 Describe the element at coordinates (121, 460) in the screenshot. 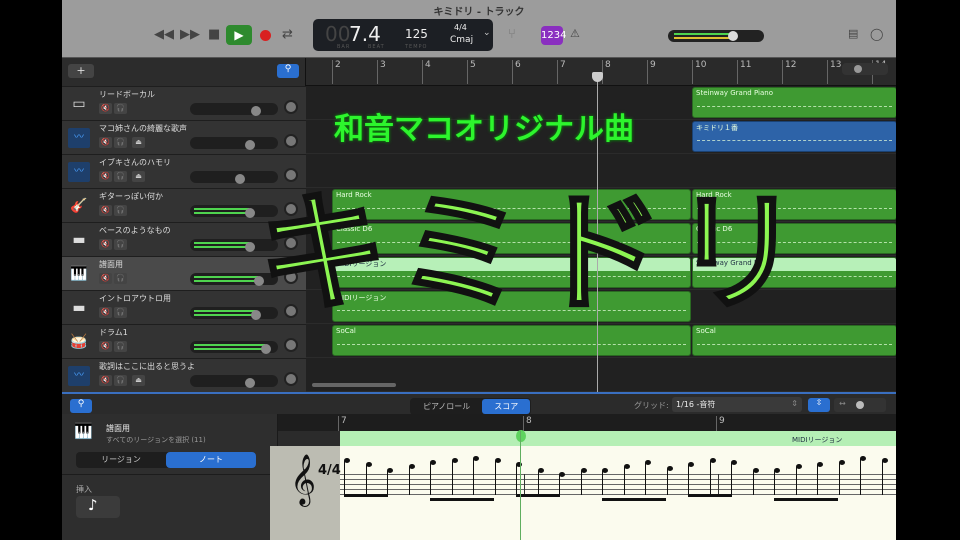

I see `segment-region: リージョン` at that location.